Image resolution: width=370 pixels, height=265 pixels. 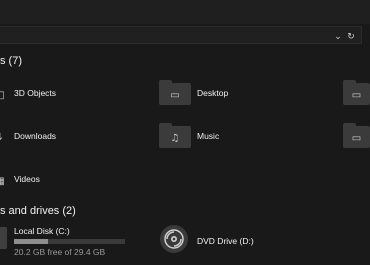 What do you see at coordinates (225, 241) in the screenshot?
I see `drive-label: DVD Drive (D:)` at bounding box center [225, 241].